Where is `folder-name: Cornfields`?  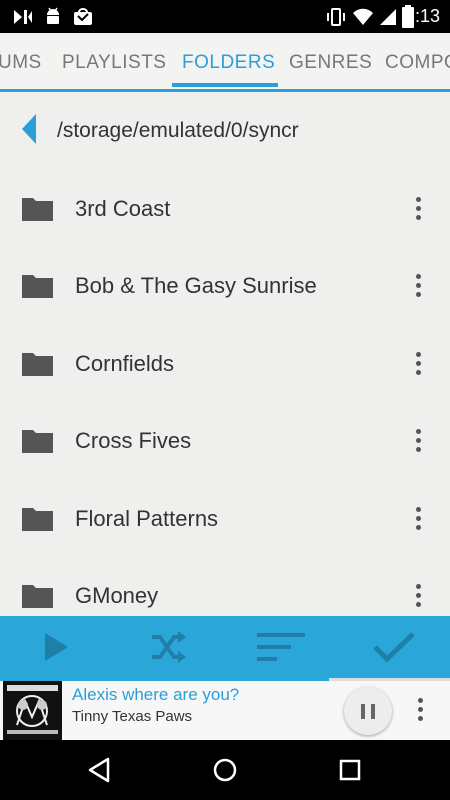 folder-name: Cornfields is located at coordinates (125, 363).